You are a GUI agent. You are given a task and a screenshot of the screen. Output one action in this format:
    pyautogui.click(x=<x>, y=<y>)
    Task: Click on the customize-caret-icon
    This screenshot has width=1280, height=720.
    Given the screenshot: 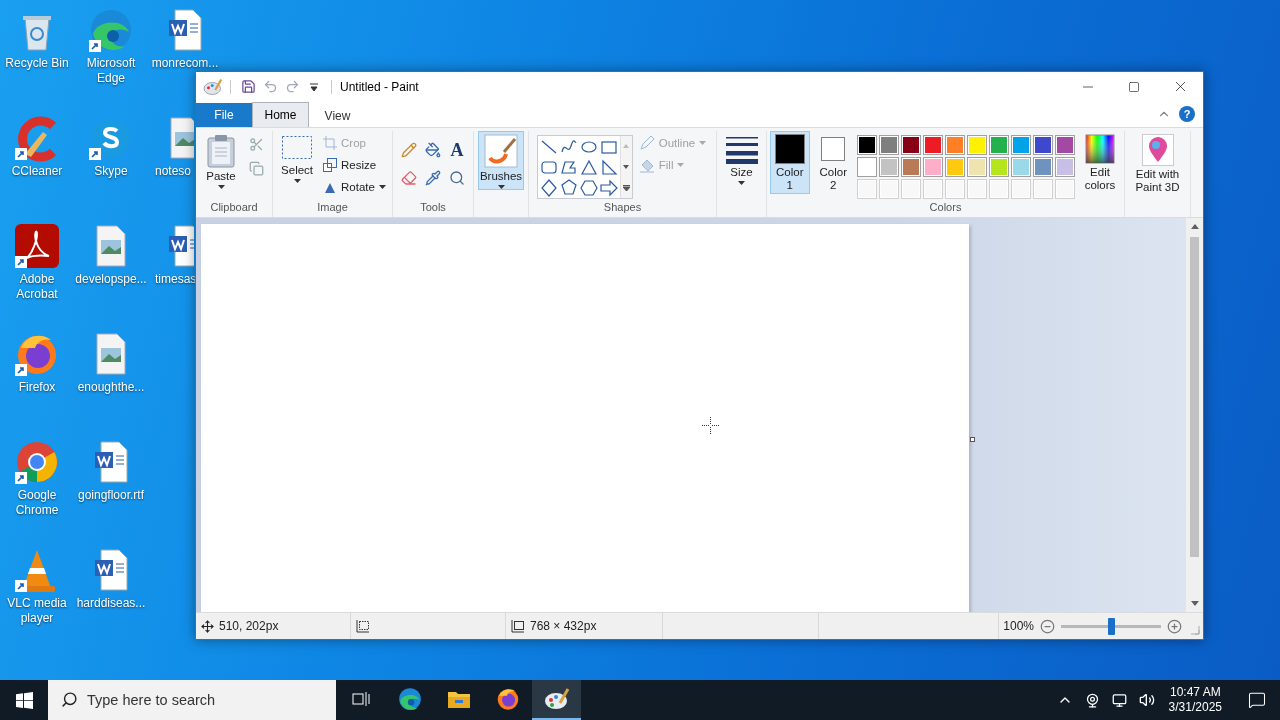 What is the action you would take?
    pyautogui.click(x=314, y=86)
    